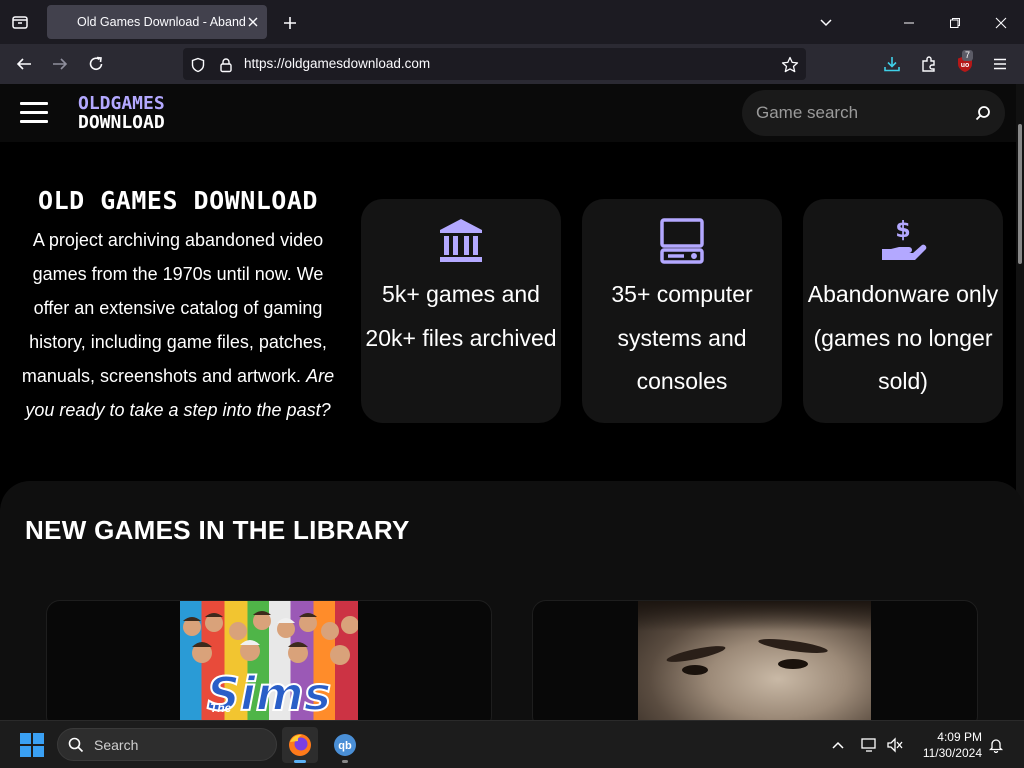  Describe the element at coordinates (929, 64) in the screenshot. I see `extensions-icon` at that location.